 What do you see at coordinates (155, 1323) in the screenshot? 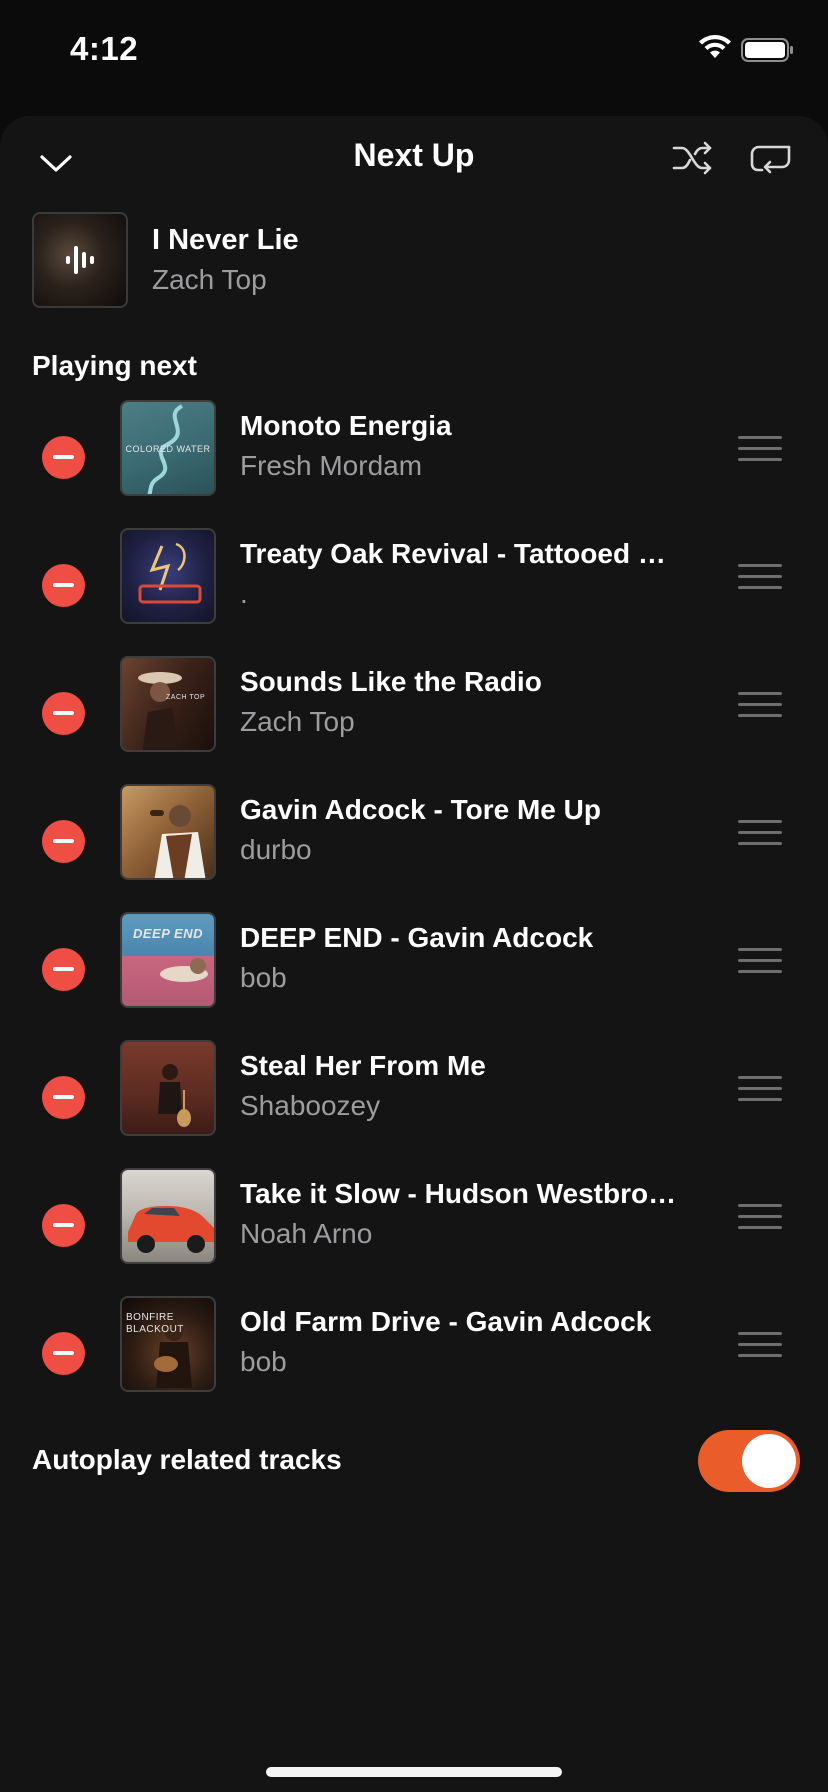
I see `artwork-caption: BONFIRE BLACKOUT` at bounding box center [155, 1323].